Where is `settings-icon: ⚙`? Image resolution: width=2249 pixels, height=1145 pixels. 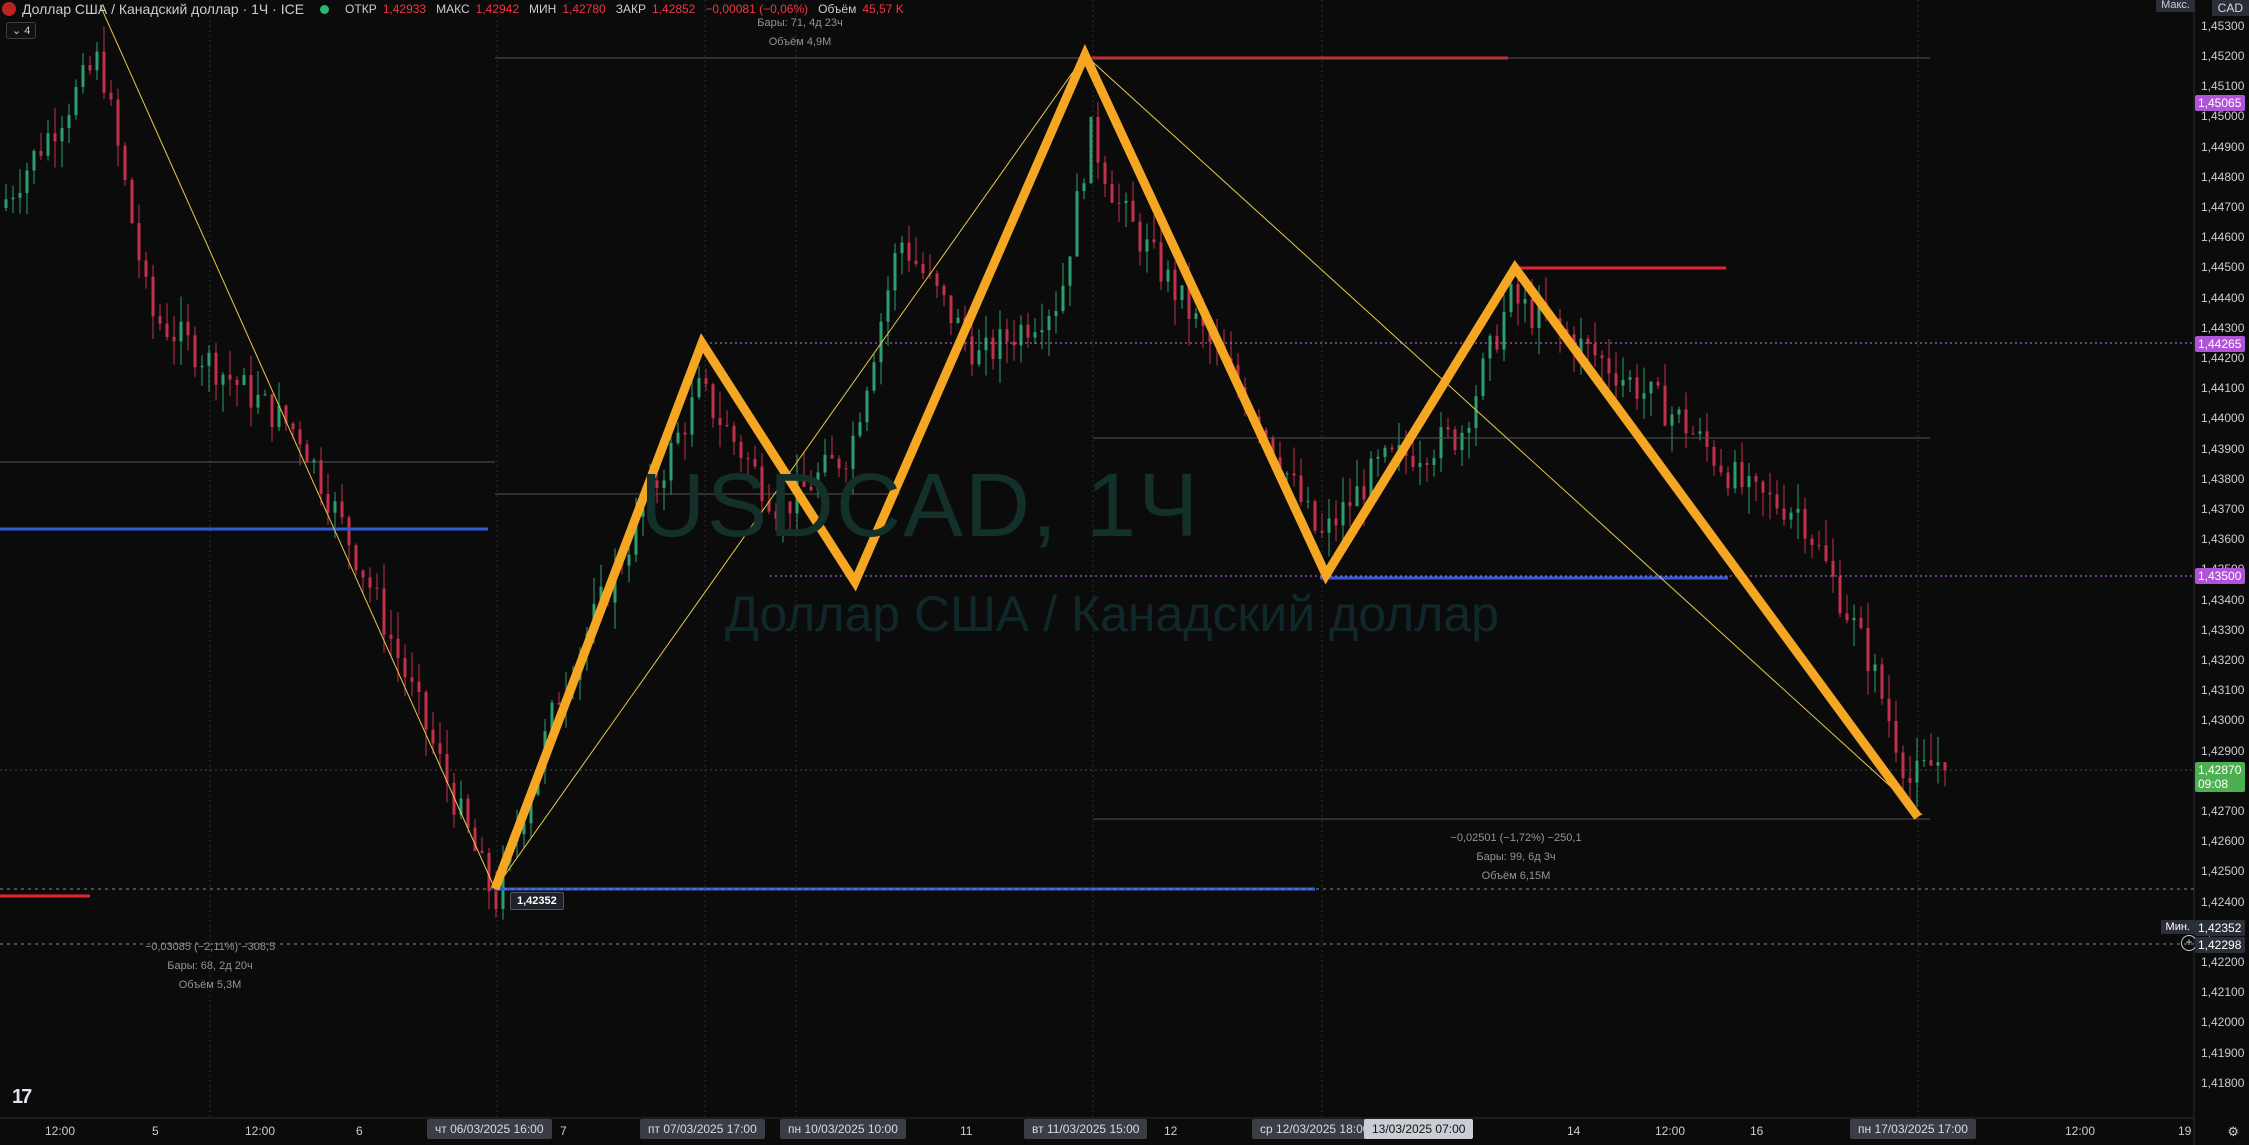 settings-icon: ⚙ is located at coordinates (2233, 1132).